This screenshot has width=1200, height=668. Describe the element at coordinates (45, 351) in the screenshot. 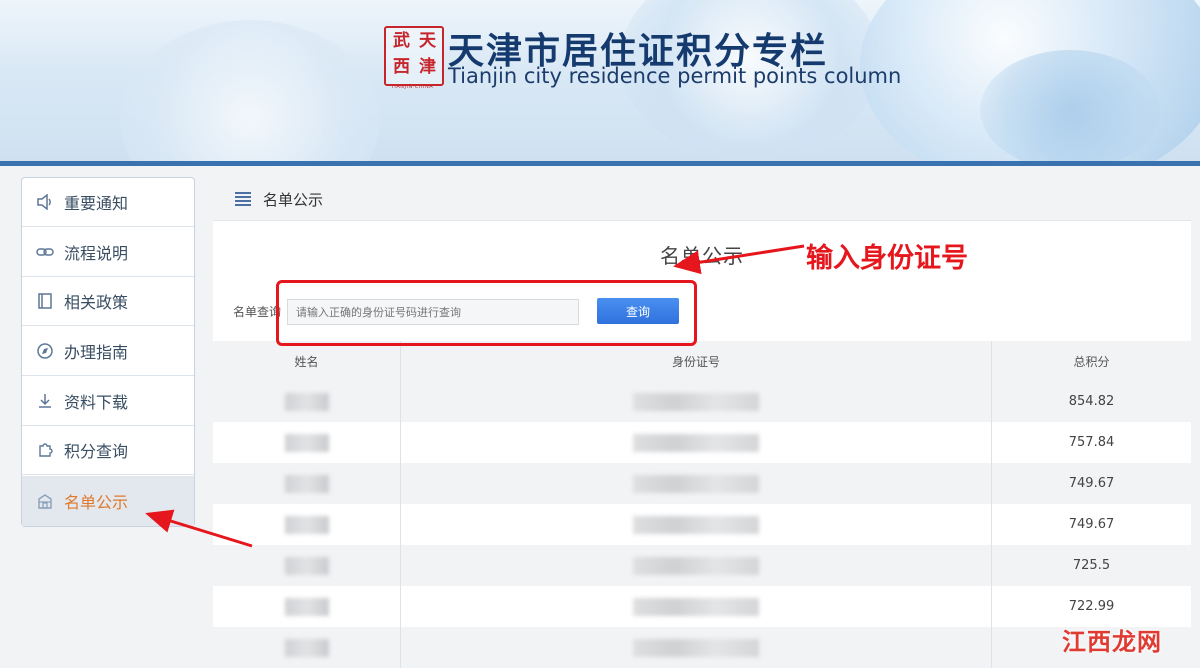

I see `compass-icon` at that location.